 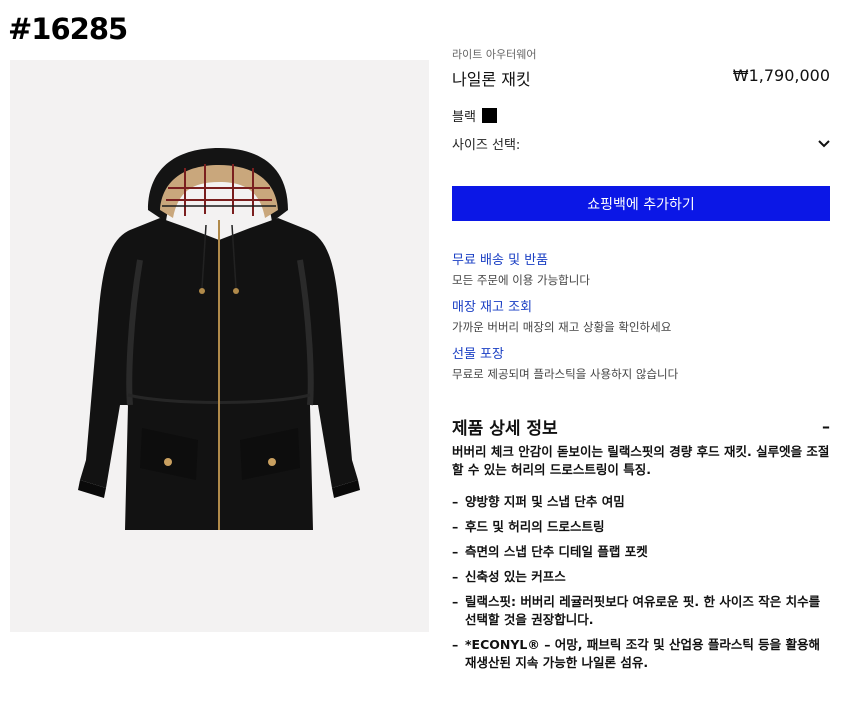 What do you see at coordinates (68, 29) in the screenshot?
I see `page-tag: #16285` at bounding box center [68, 29].